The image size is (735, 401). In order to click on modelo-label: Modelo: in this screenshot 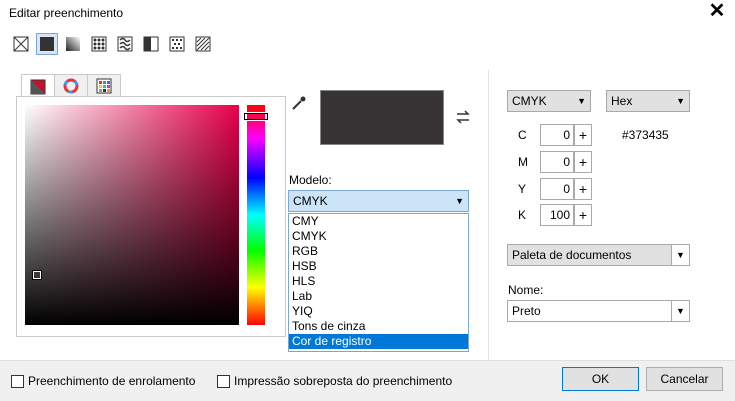, I will do `click(310, 180)`.